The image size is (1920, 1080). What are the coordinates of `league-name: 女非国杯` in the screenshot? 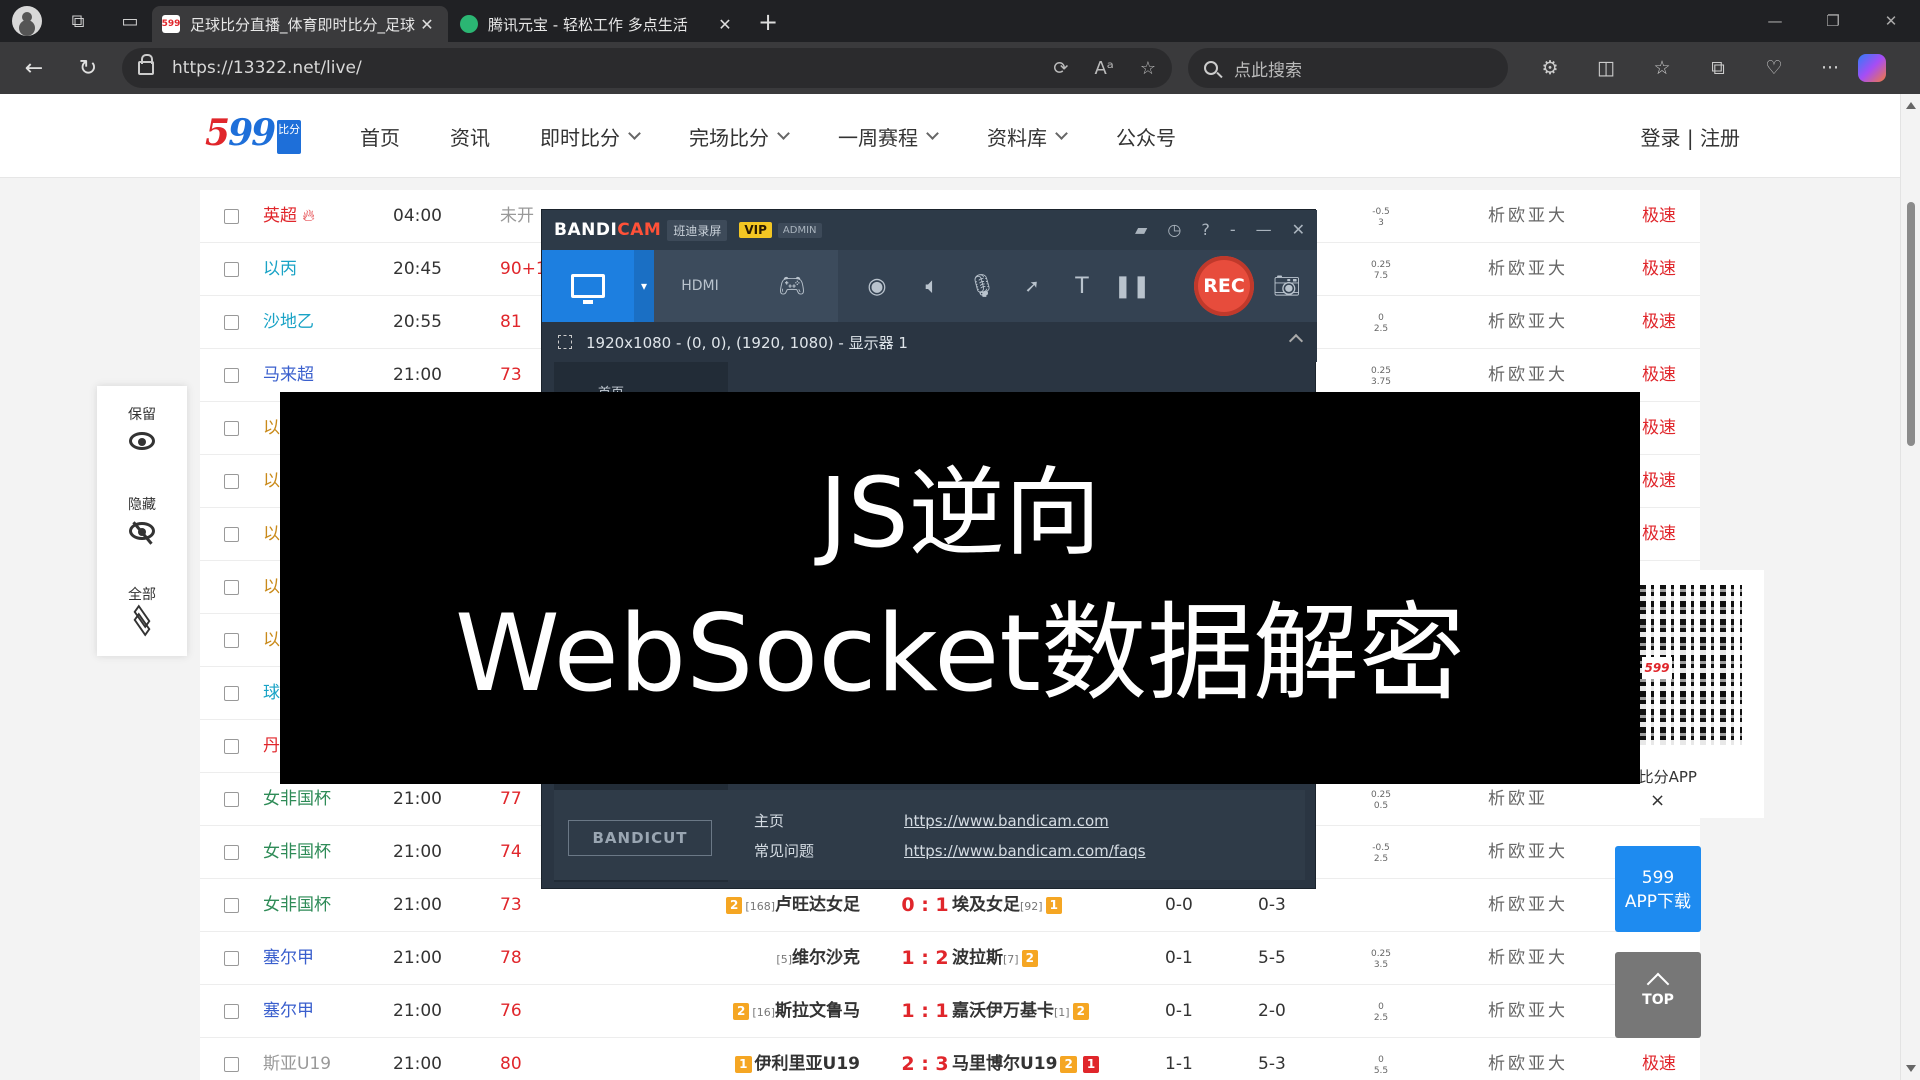 It's located at (297, 905).